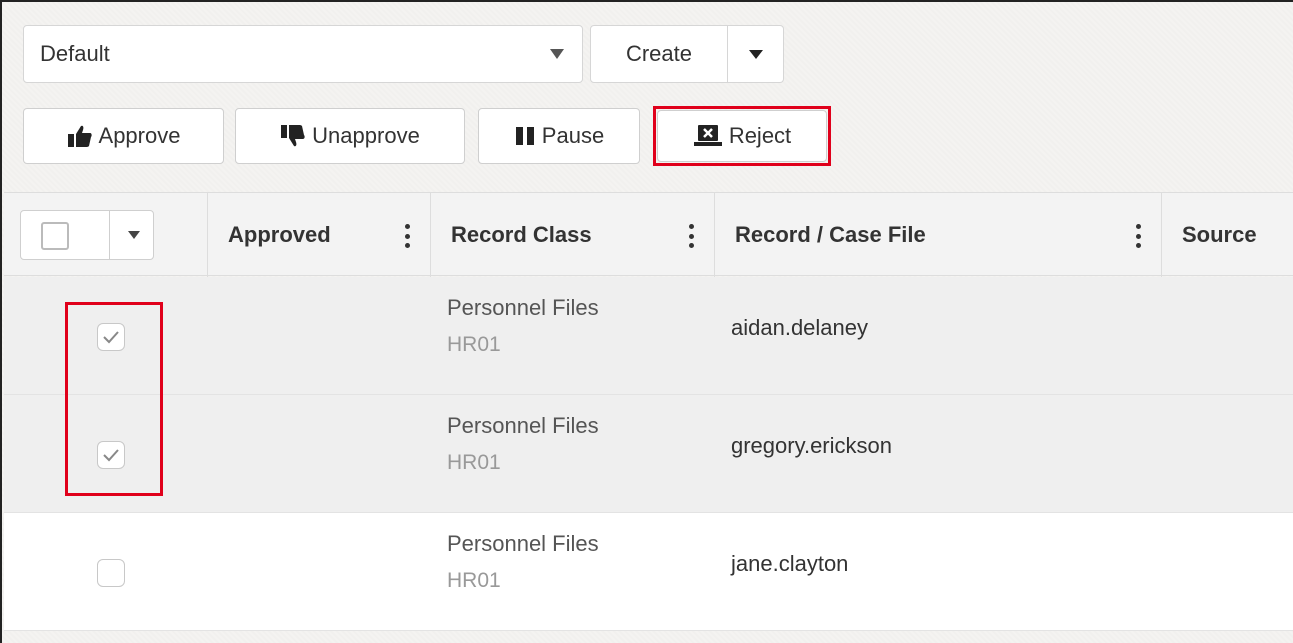  Describe the element at coordinates (293, 136) in the screenshot. I see `thumbs-down-icon` at that location.